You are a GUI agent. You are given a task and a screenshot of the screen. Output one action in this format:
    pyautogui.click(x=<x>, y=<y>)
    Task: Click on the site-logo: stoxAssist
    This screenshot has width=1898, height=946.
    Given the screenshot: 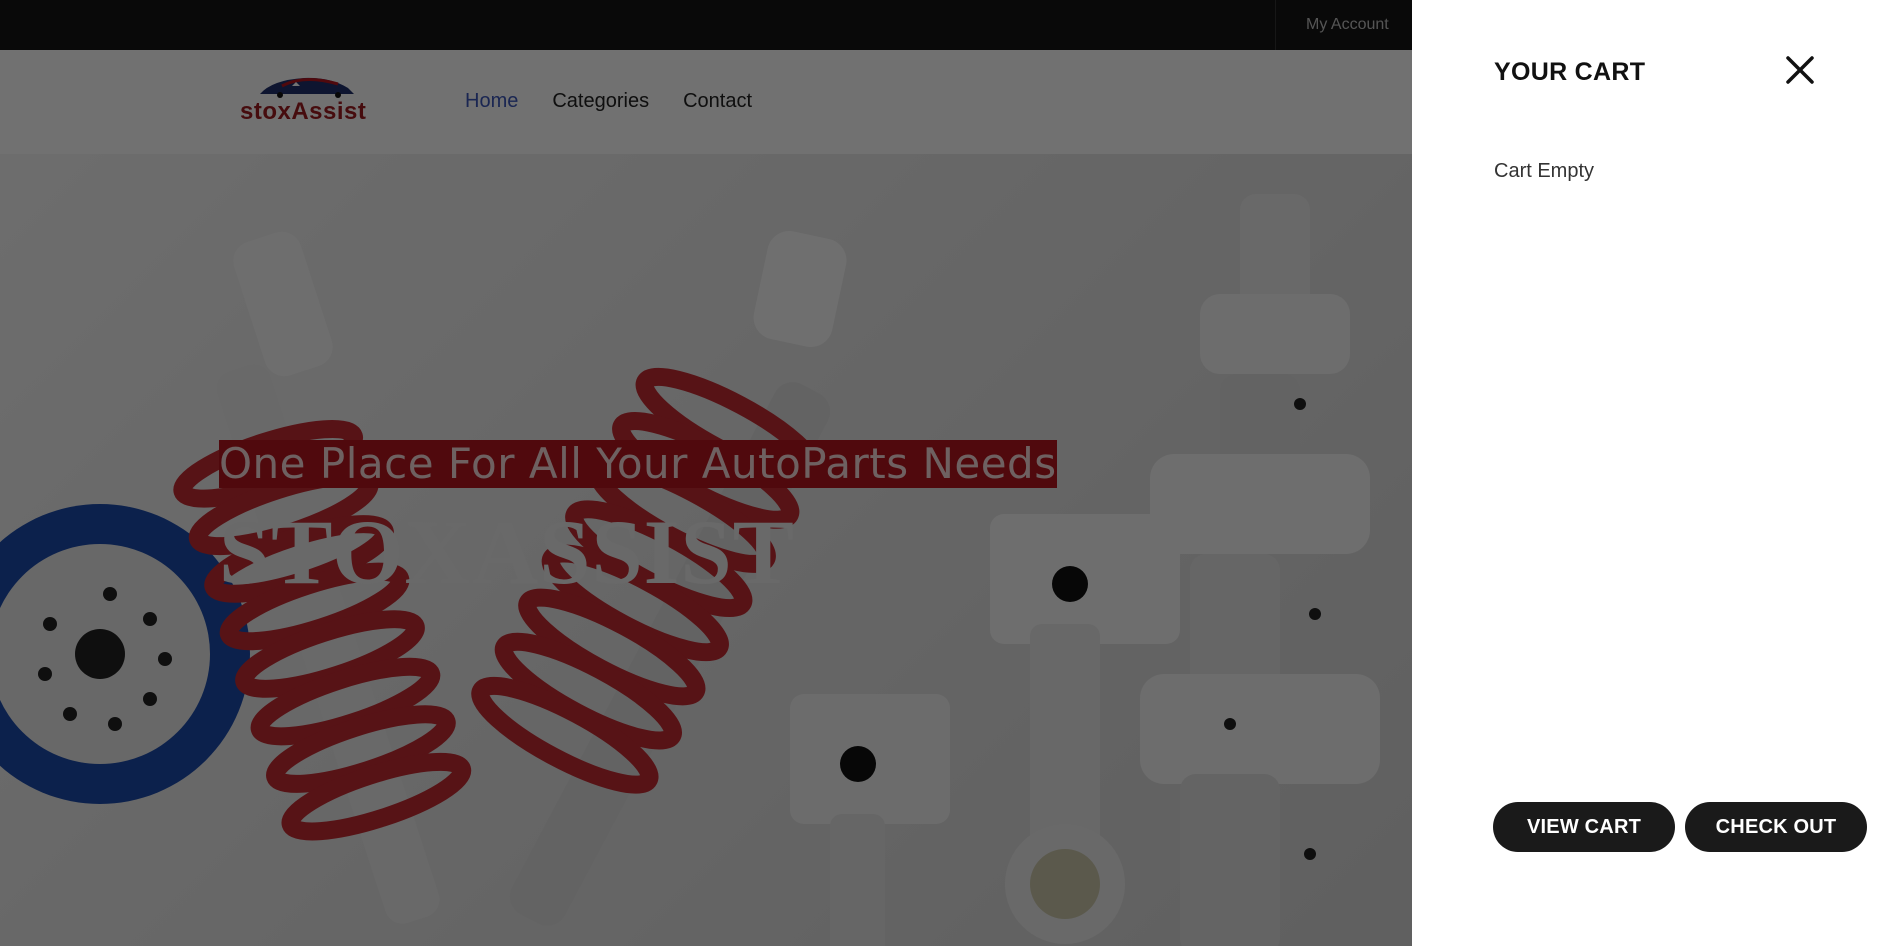 What is the action you would take?
    pyautogui.click(x=302, y=101)
    